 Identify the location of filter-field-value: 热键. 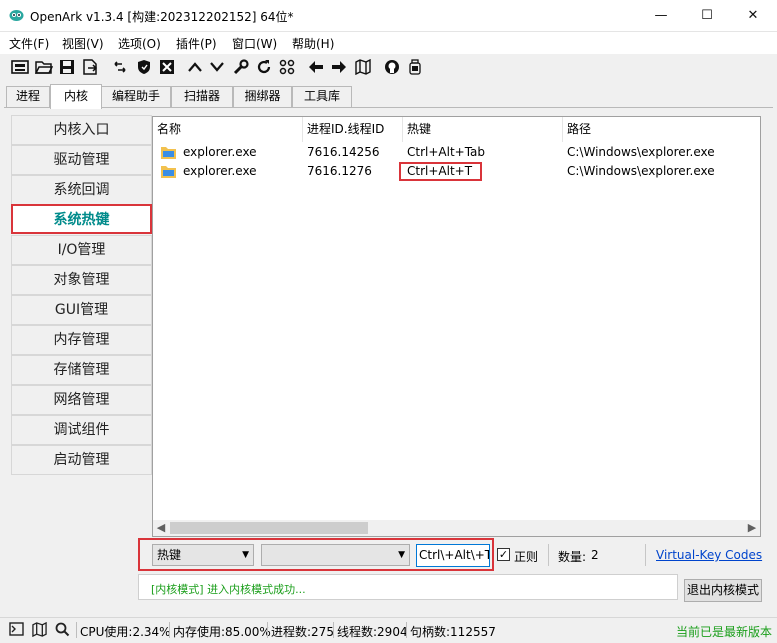
(169, 555).